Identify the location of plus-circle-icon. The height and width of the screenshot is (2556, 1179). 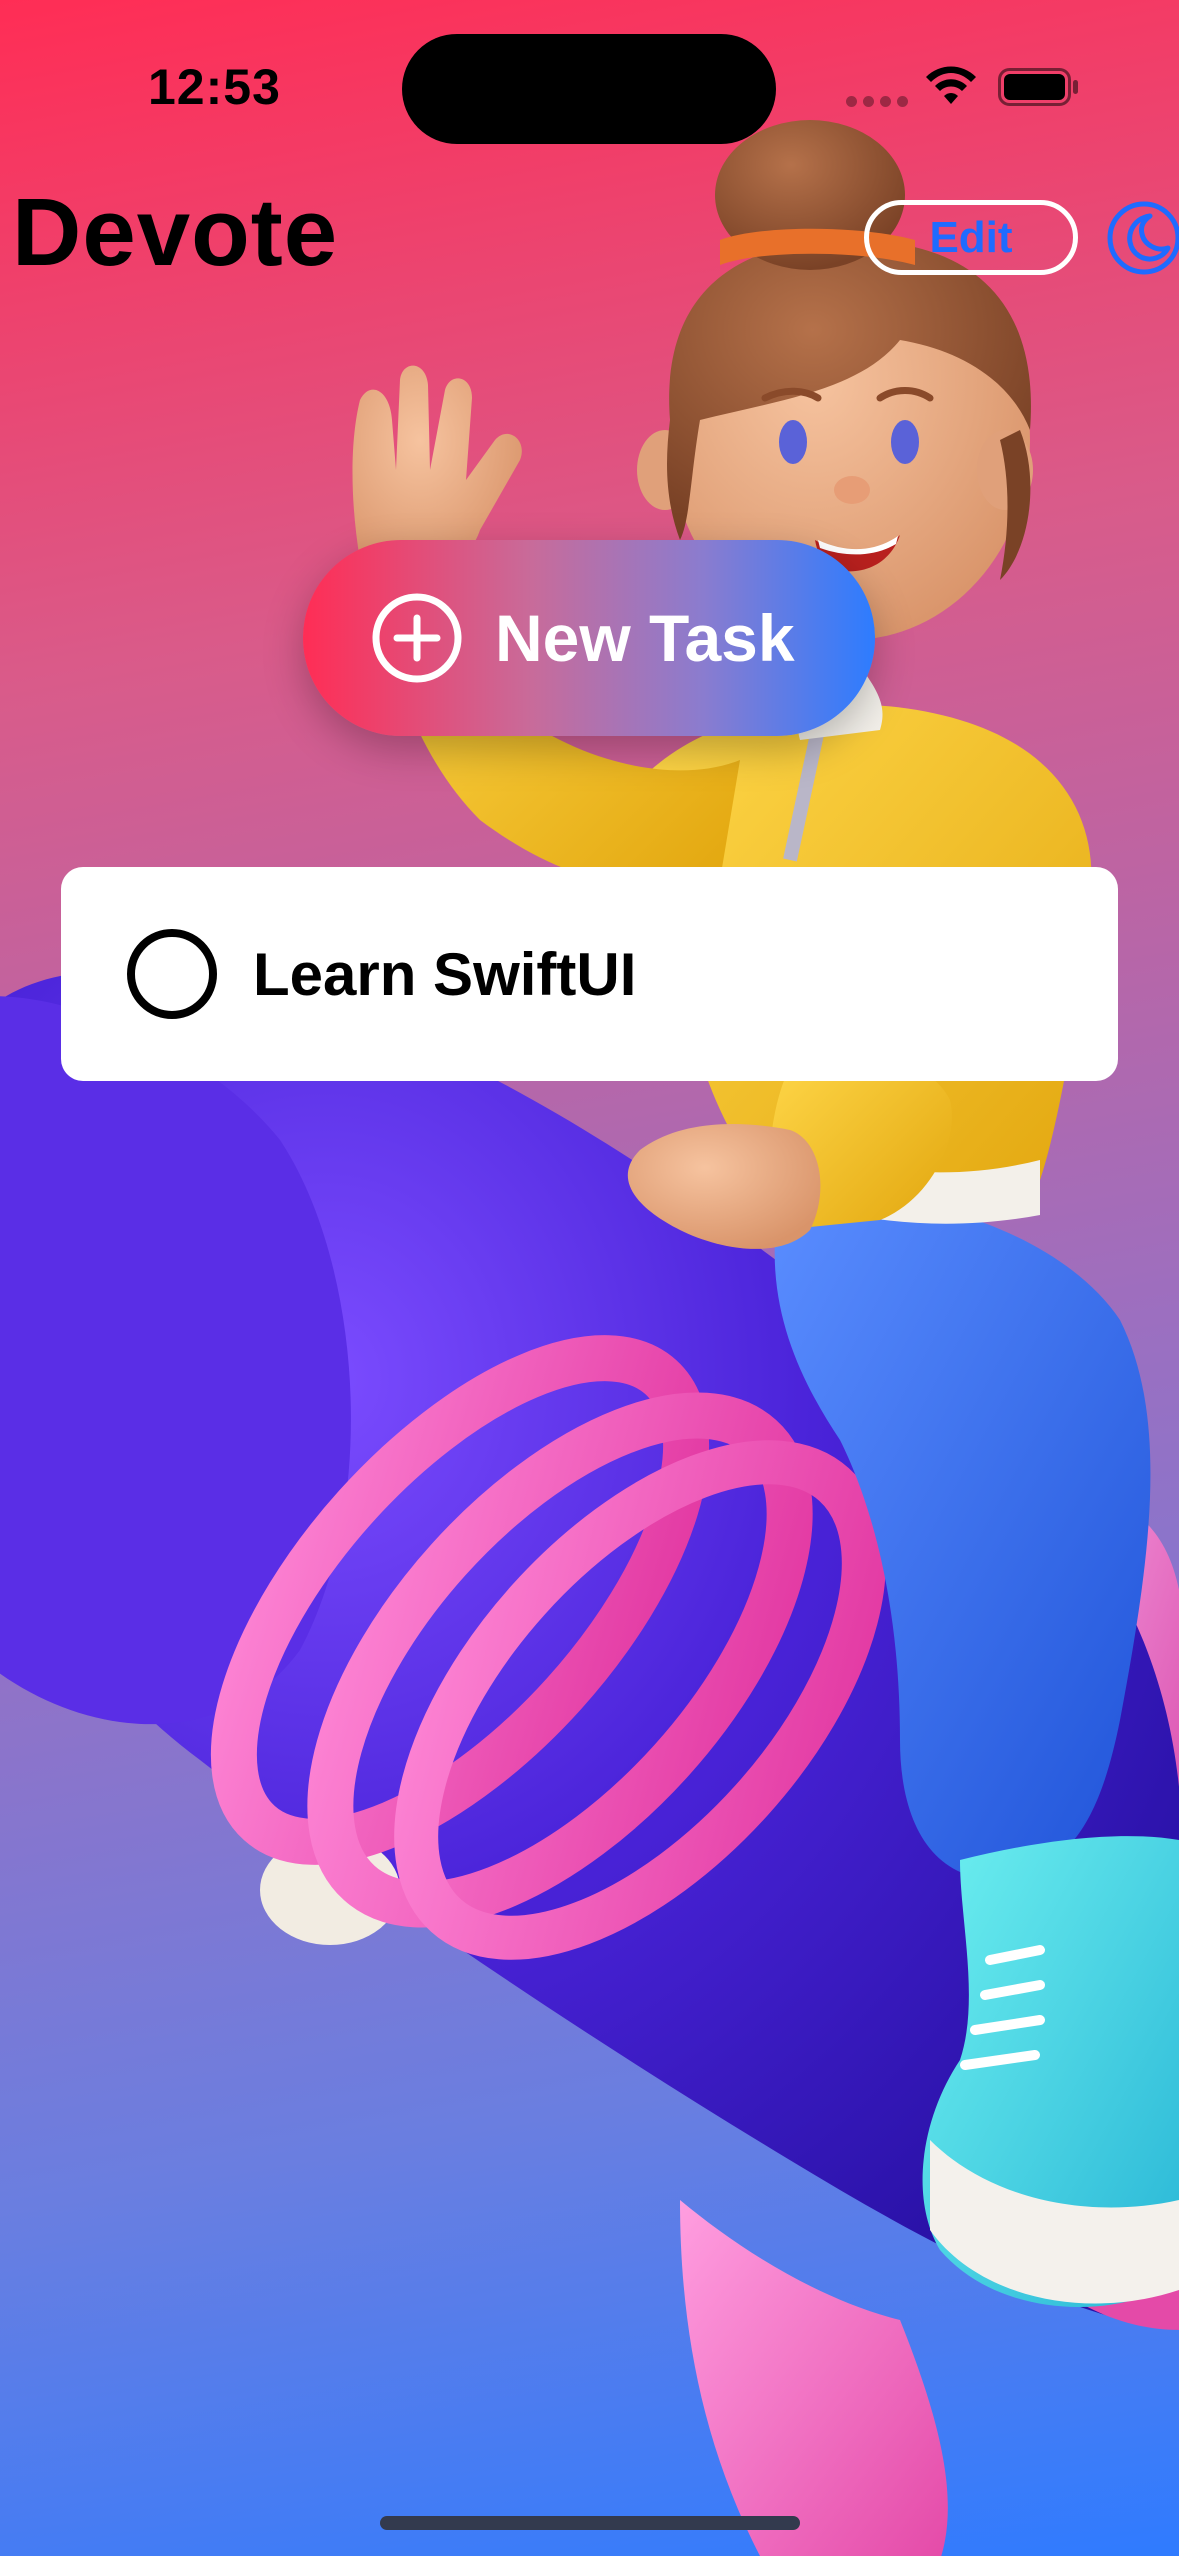
(417, 638).